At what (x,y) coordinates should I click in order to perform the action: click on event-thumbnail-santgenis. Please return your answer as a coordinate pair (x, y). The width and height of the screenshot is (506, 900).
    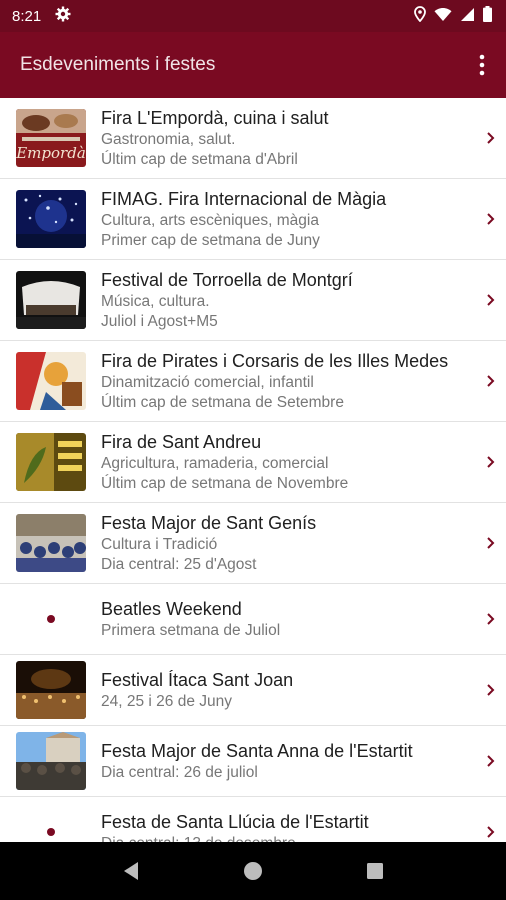
    Looking at the image, I should click on (50, 543).